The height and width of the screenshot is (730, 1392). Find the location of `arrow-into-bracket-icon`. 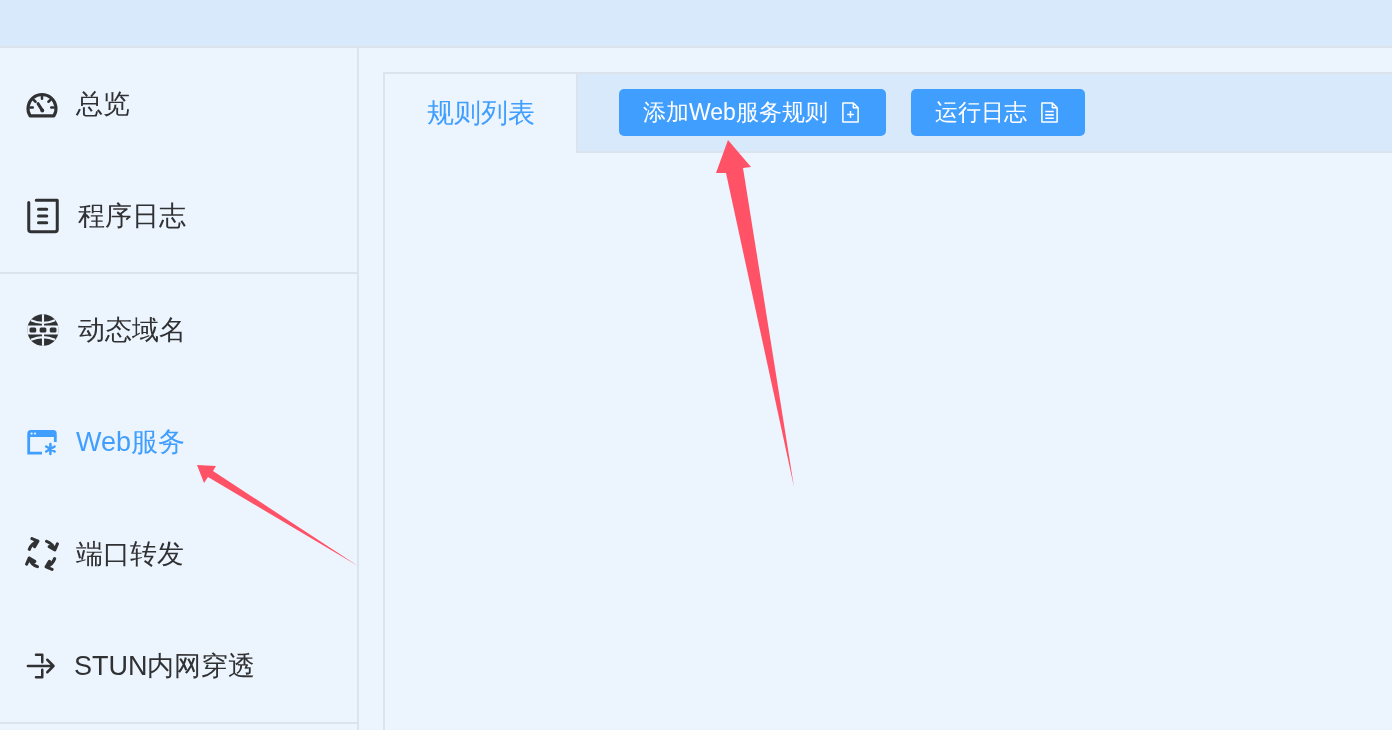

arrow-into-bracket-icon is located at coordinates (41, 666).